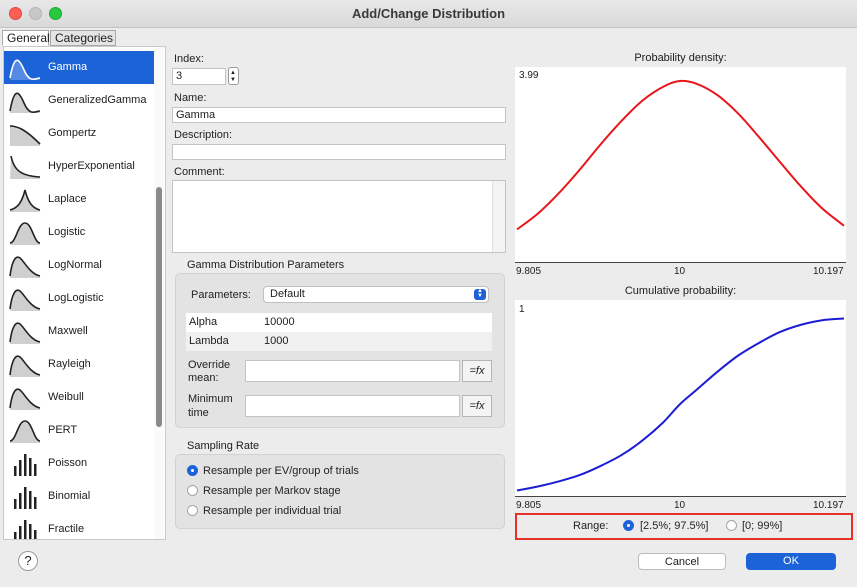 Image resolution: width=857 pixels, height=587 pixels. I want to click on distribution-item: Binomial, so click(79, 496).